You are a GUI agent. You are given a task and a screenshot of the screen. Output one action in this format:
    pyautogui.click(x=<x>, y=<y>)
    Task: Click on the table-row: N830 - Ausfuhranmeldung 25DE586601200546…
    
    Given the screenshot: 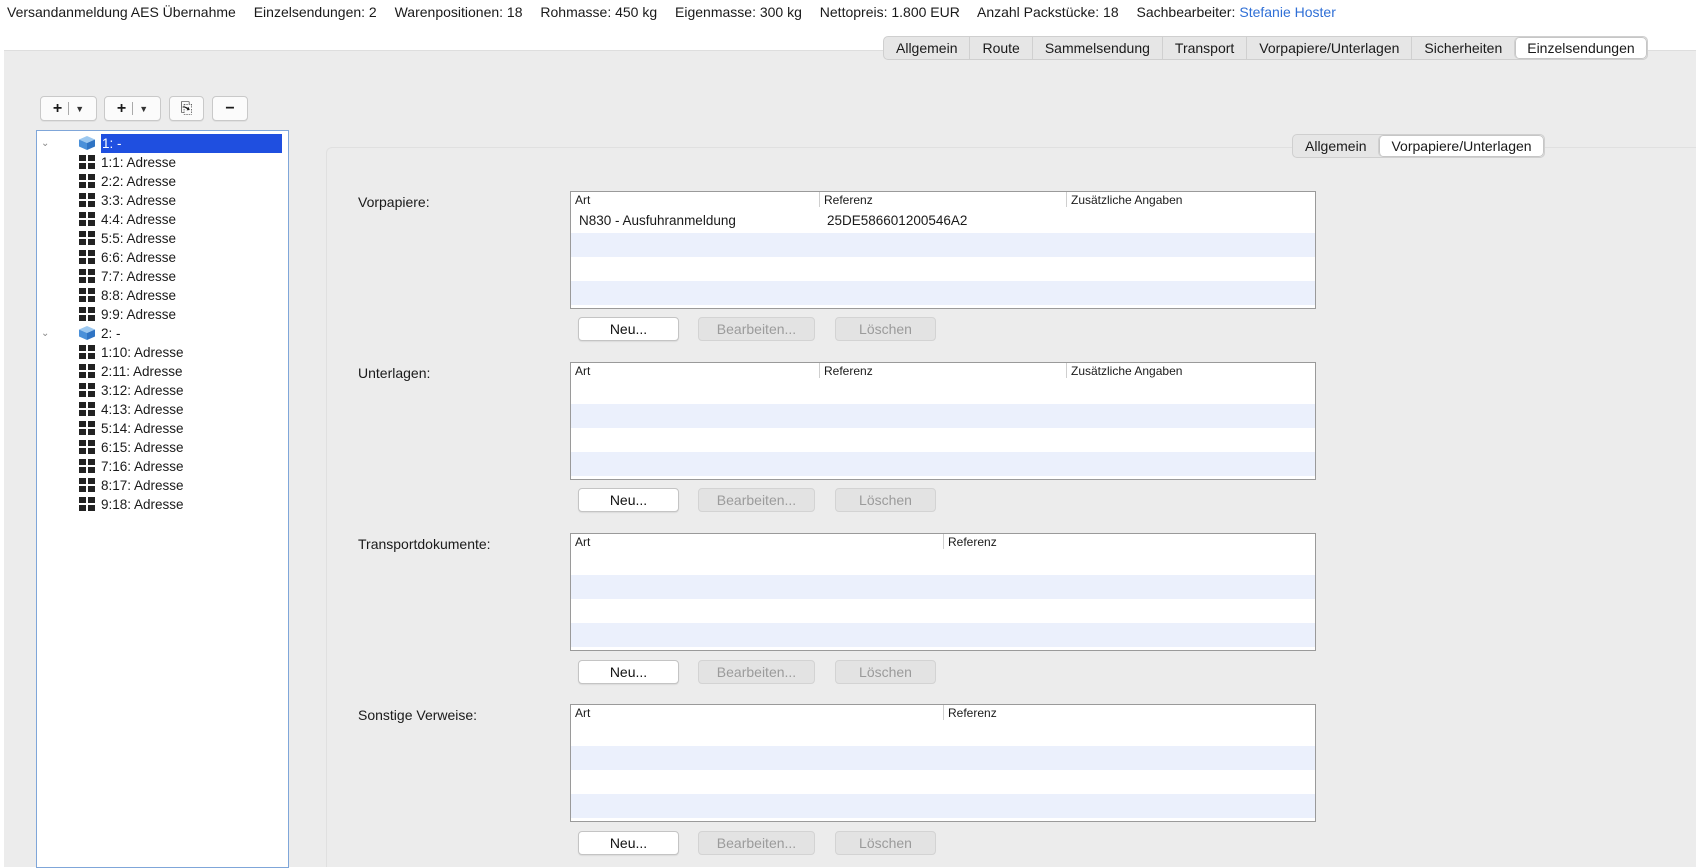 What is the action you would take?
    pyautogui.click(x=943, y=221)
    